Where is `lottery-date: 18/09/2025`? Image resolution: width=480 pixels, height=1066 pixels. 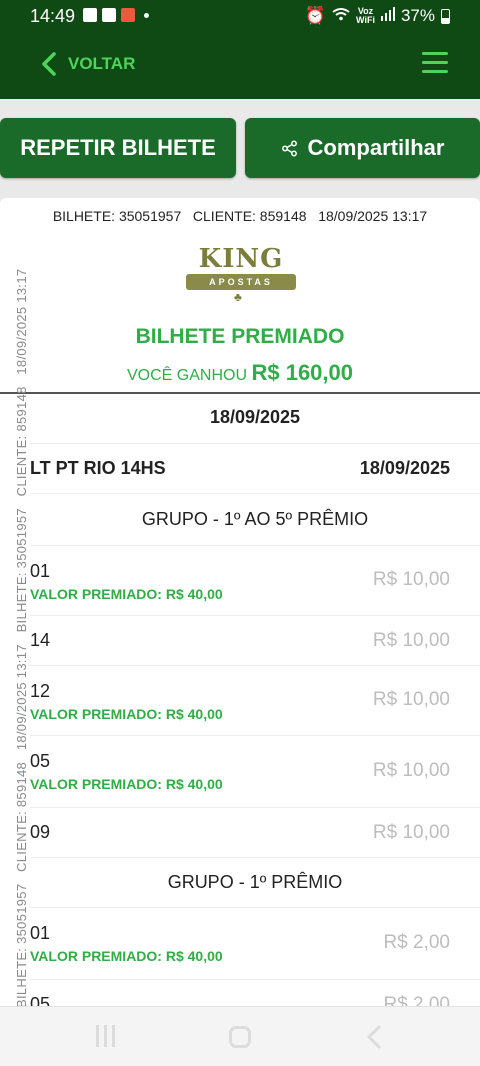 lottery-date: 18/09/2025 is located at coordinates (404, 468).